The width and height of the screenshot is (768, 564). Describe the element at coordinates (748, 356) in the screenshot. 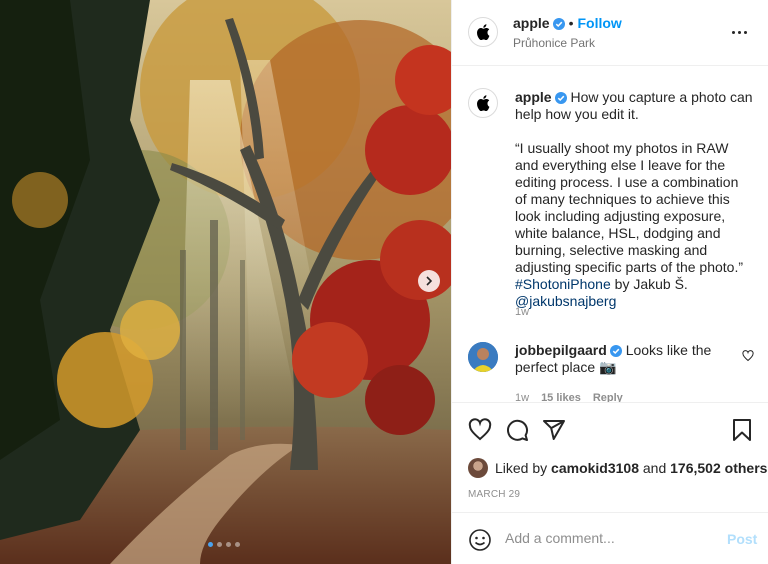

I see `comment-like-heart-icon` at that location.